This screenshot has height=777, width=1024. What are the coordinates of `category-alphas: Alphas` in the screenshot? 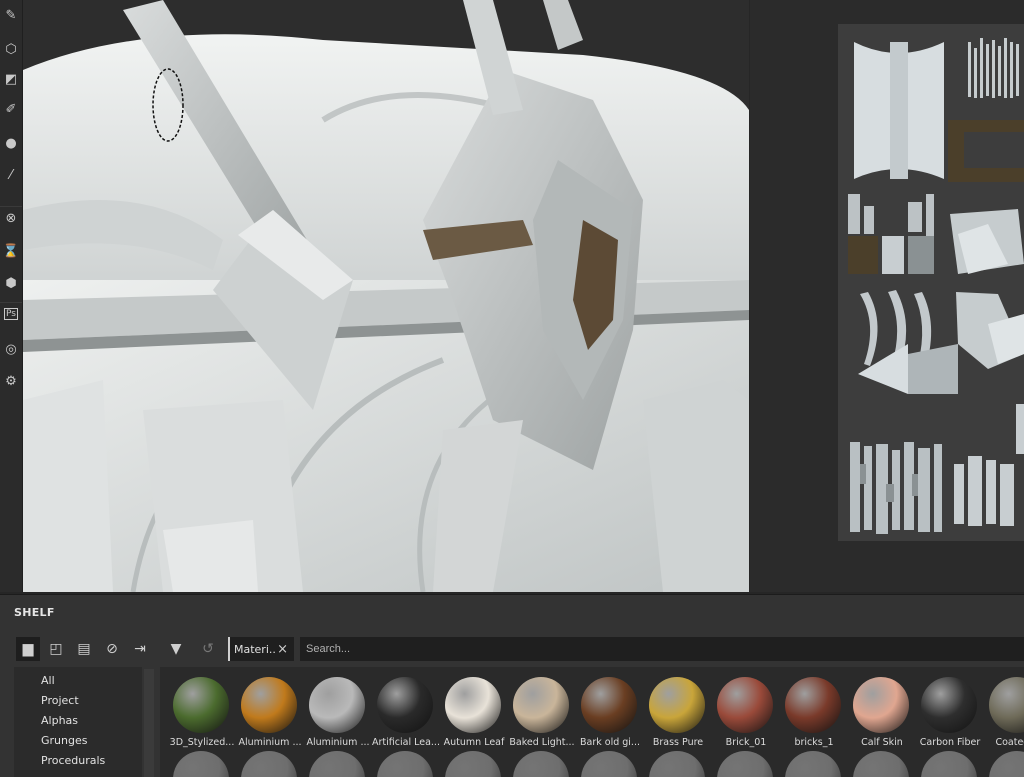 It's located at (59, 720).